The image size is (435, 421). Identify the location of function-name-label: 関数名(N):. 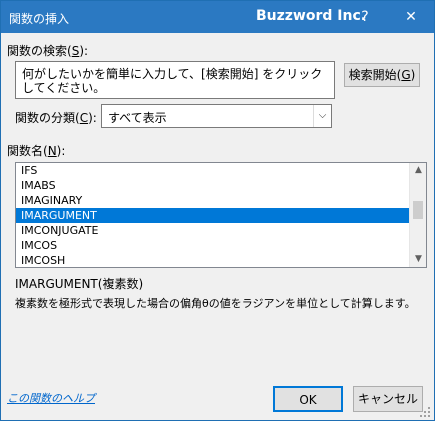
(36, 151).